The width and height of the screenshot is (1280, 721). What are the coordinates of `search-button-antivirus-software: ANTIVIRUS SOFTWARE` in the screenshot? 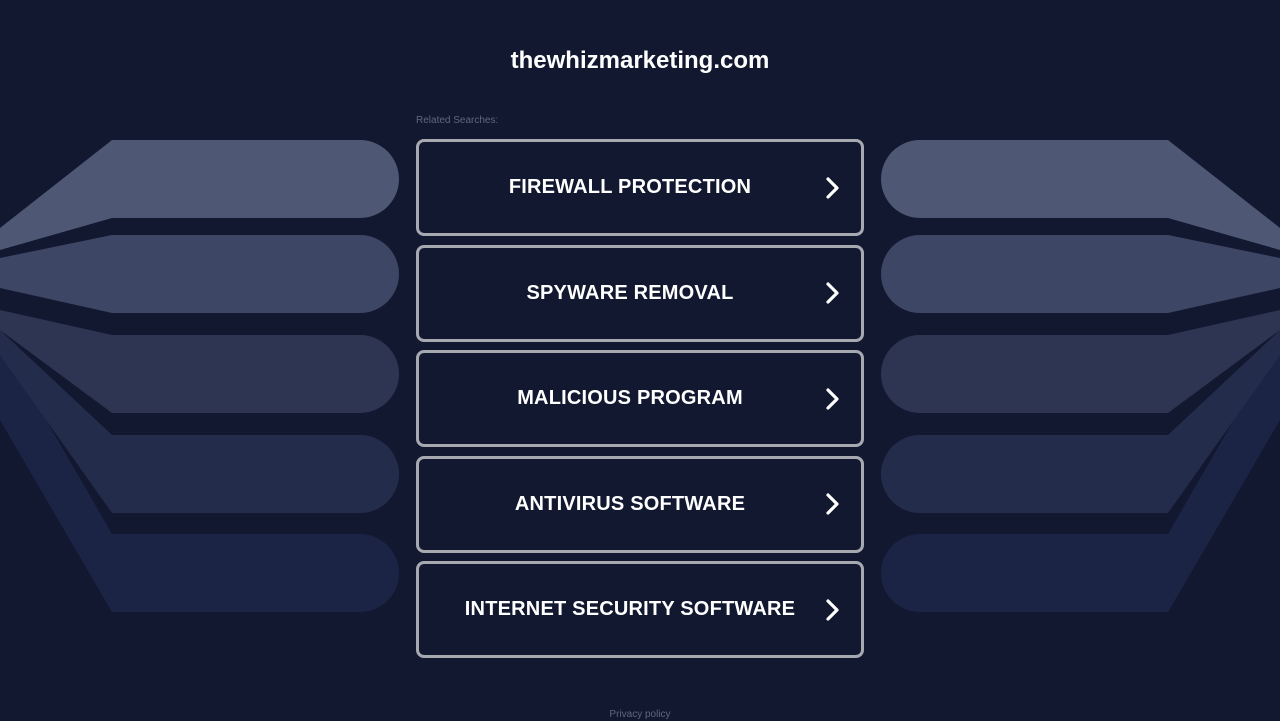 It's located at (640, 504).